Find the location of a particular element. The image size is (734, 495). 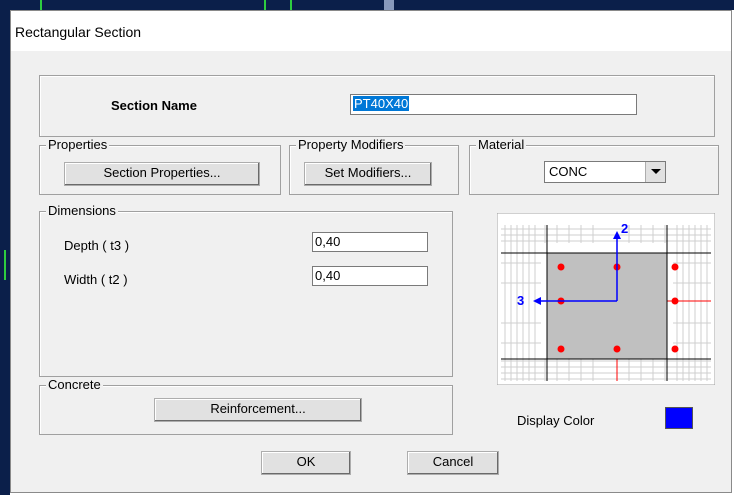

material-group: Material CONC is located at coordinates (594, 166).